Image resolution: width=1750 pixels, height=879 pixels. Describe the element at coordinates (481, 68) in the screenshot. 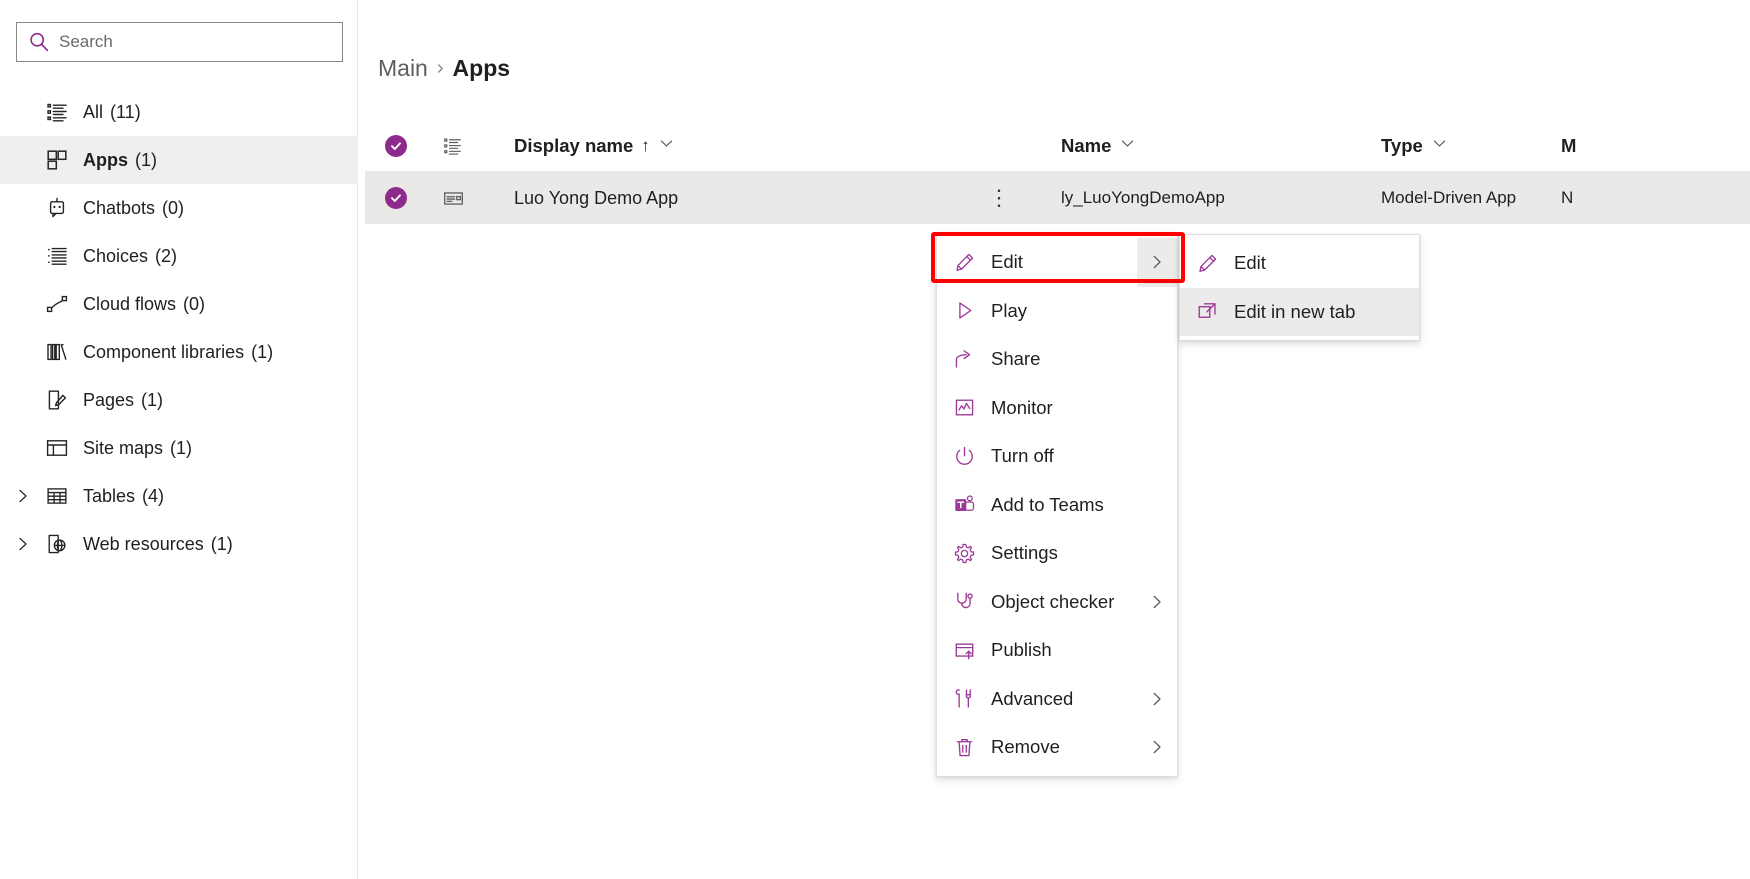

I see `breadcrumb-current: Apps` at that location.